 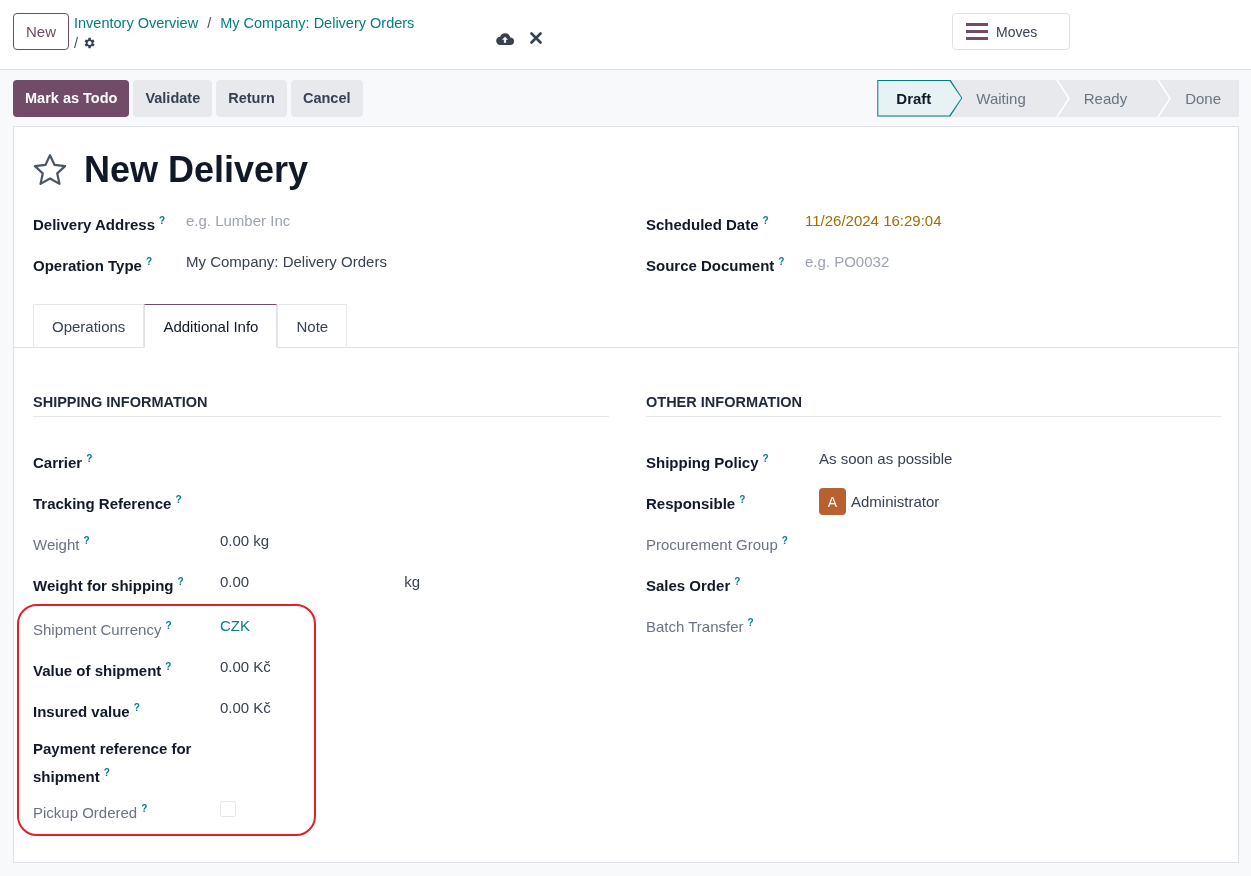 I want to click on action-button: Validate, so click(x=173, y=98).